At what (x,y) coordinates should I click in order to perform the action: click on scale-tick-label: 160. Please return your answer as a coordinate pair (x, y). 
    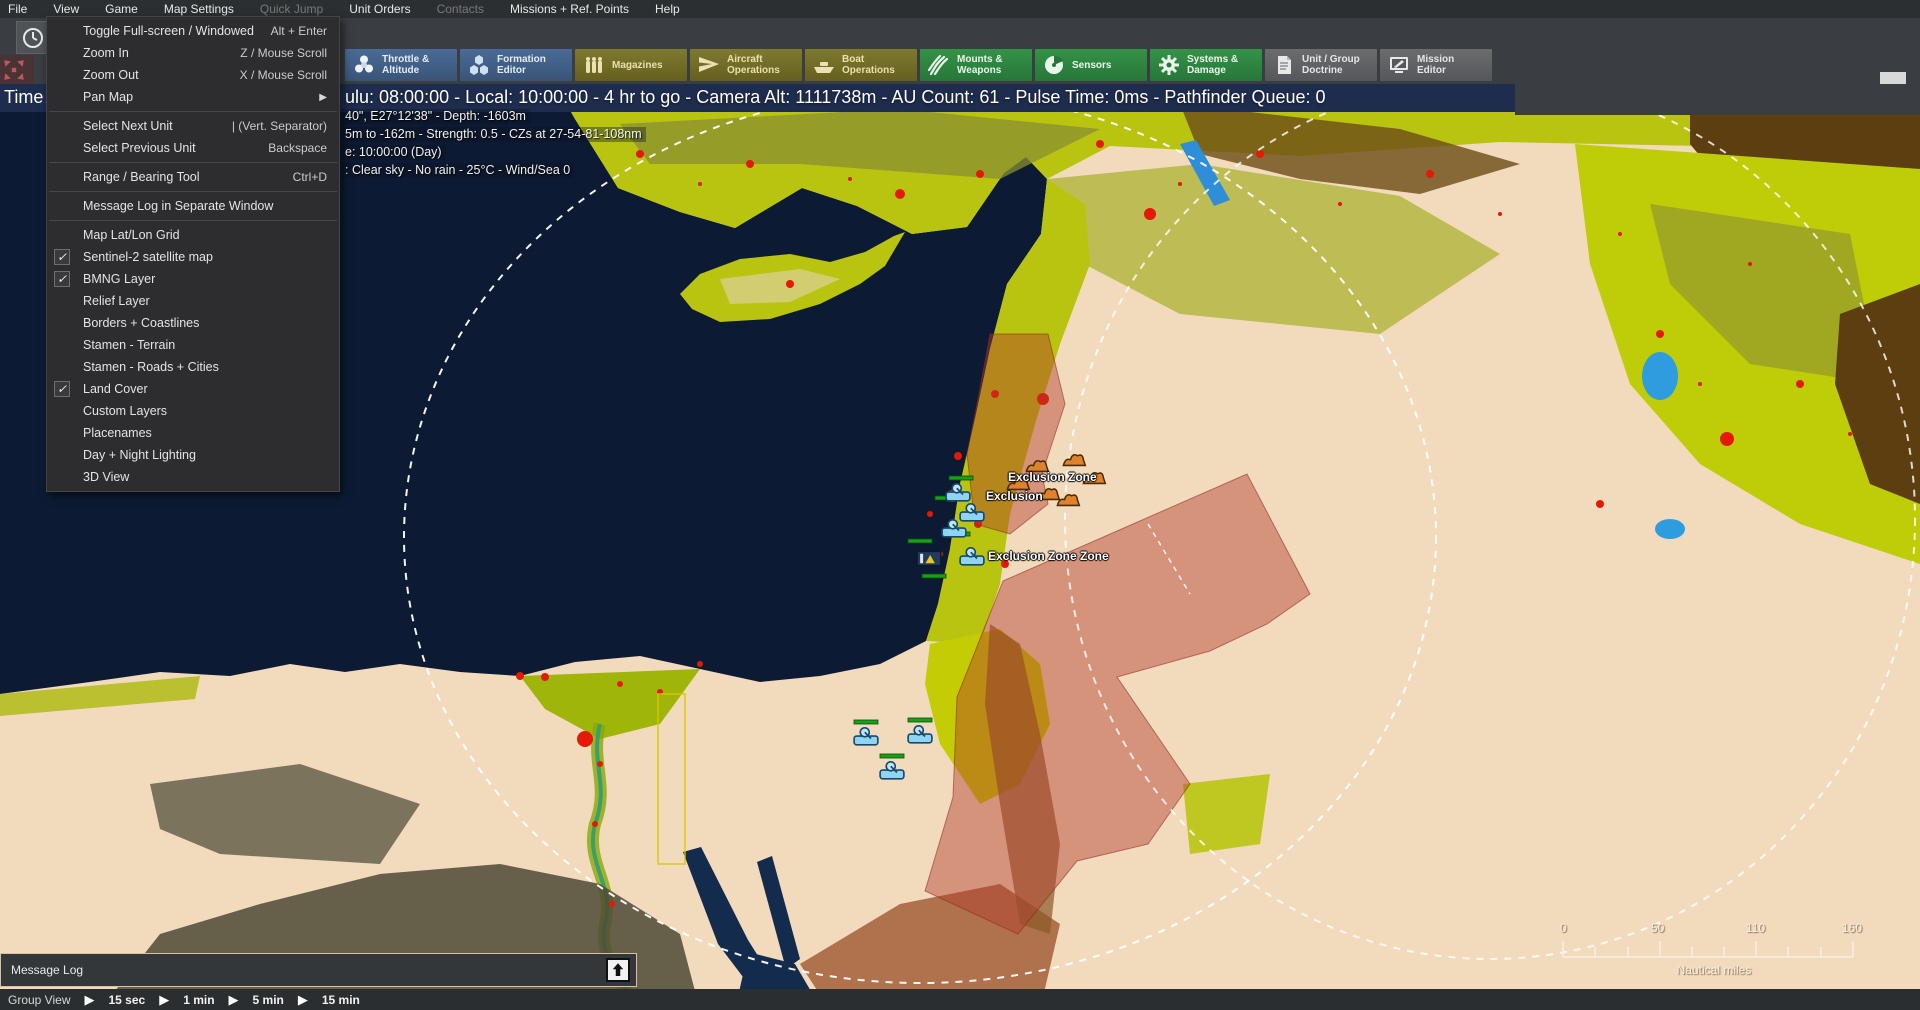
    Looking at the image, I should click on (1852, 928).